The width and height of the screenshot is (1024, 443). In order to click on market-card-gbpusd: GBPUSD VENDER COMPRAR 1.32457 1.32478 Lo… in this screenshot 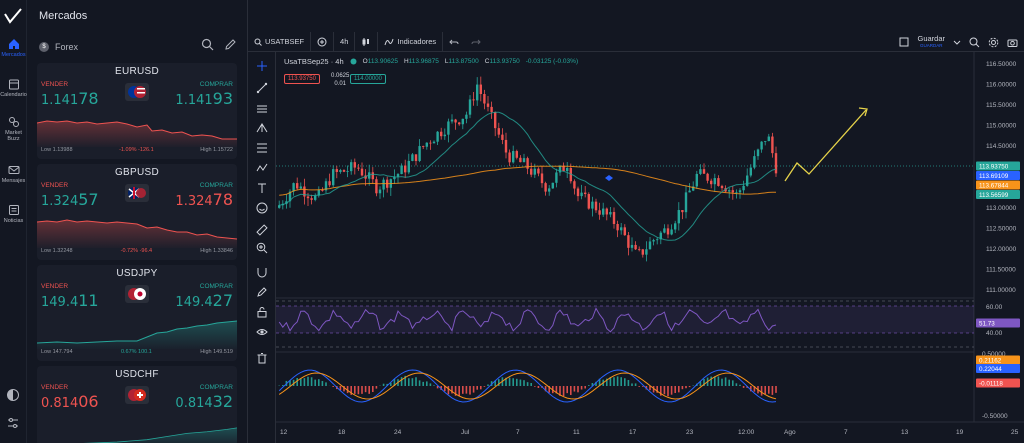, I will do `click(137, 212)`.